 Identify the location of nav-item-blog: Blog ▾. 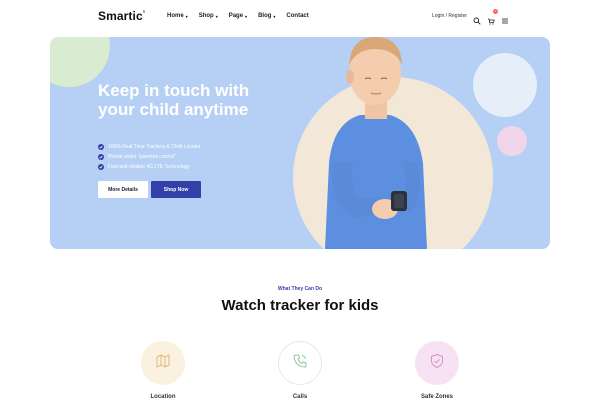
(266, 16).